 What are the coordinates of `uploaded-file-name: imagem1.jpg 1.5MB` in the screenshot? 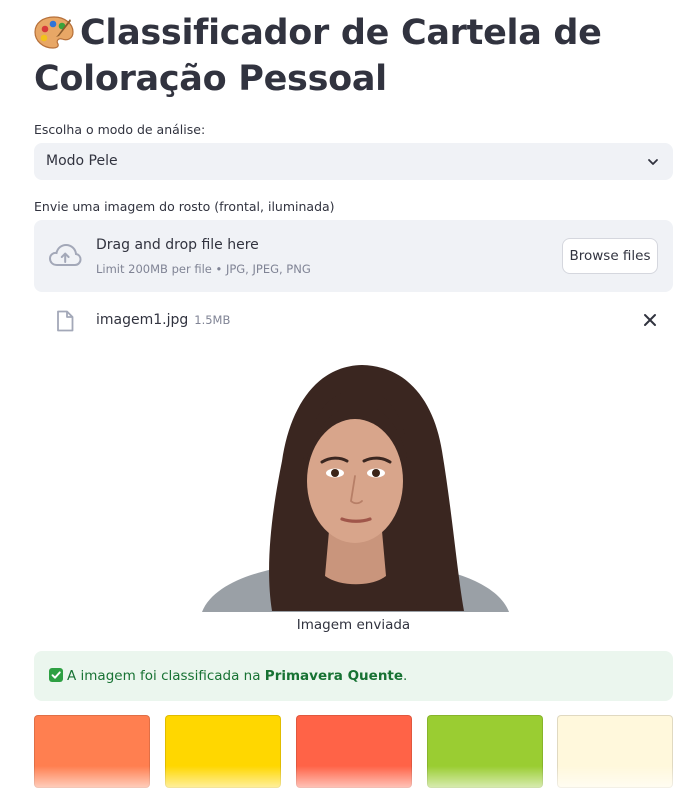 It's located at (163, 320).